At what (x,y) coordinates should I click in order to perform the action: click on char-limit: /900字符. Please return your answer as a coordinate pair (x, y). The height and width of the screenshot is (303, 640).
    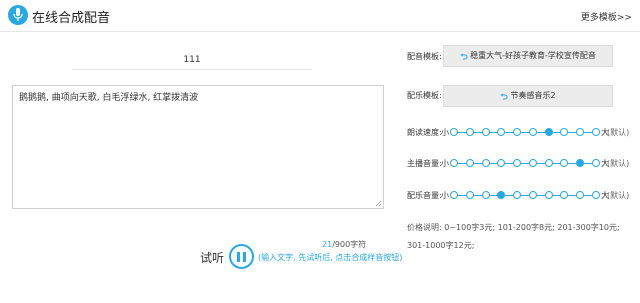
    Looking at the image, I should click on (349, 244).